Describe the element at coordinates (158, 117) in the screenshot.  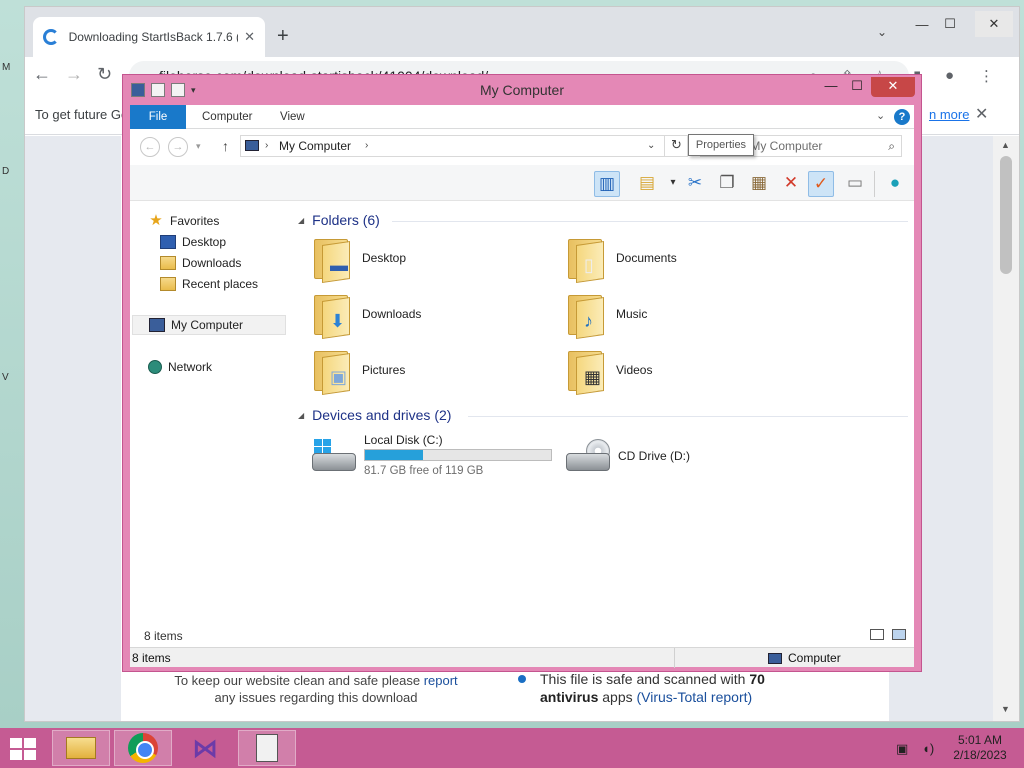
I see `tab-file: File` at that location.